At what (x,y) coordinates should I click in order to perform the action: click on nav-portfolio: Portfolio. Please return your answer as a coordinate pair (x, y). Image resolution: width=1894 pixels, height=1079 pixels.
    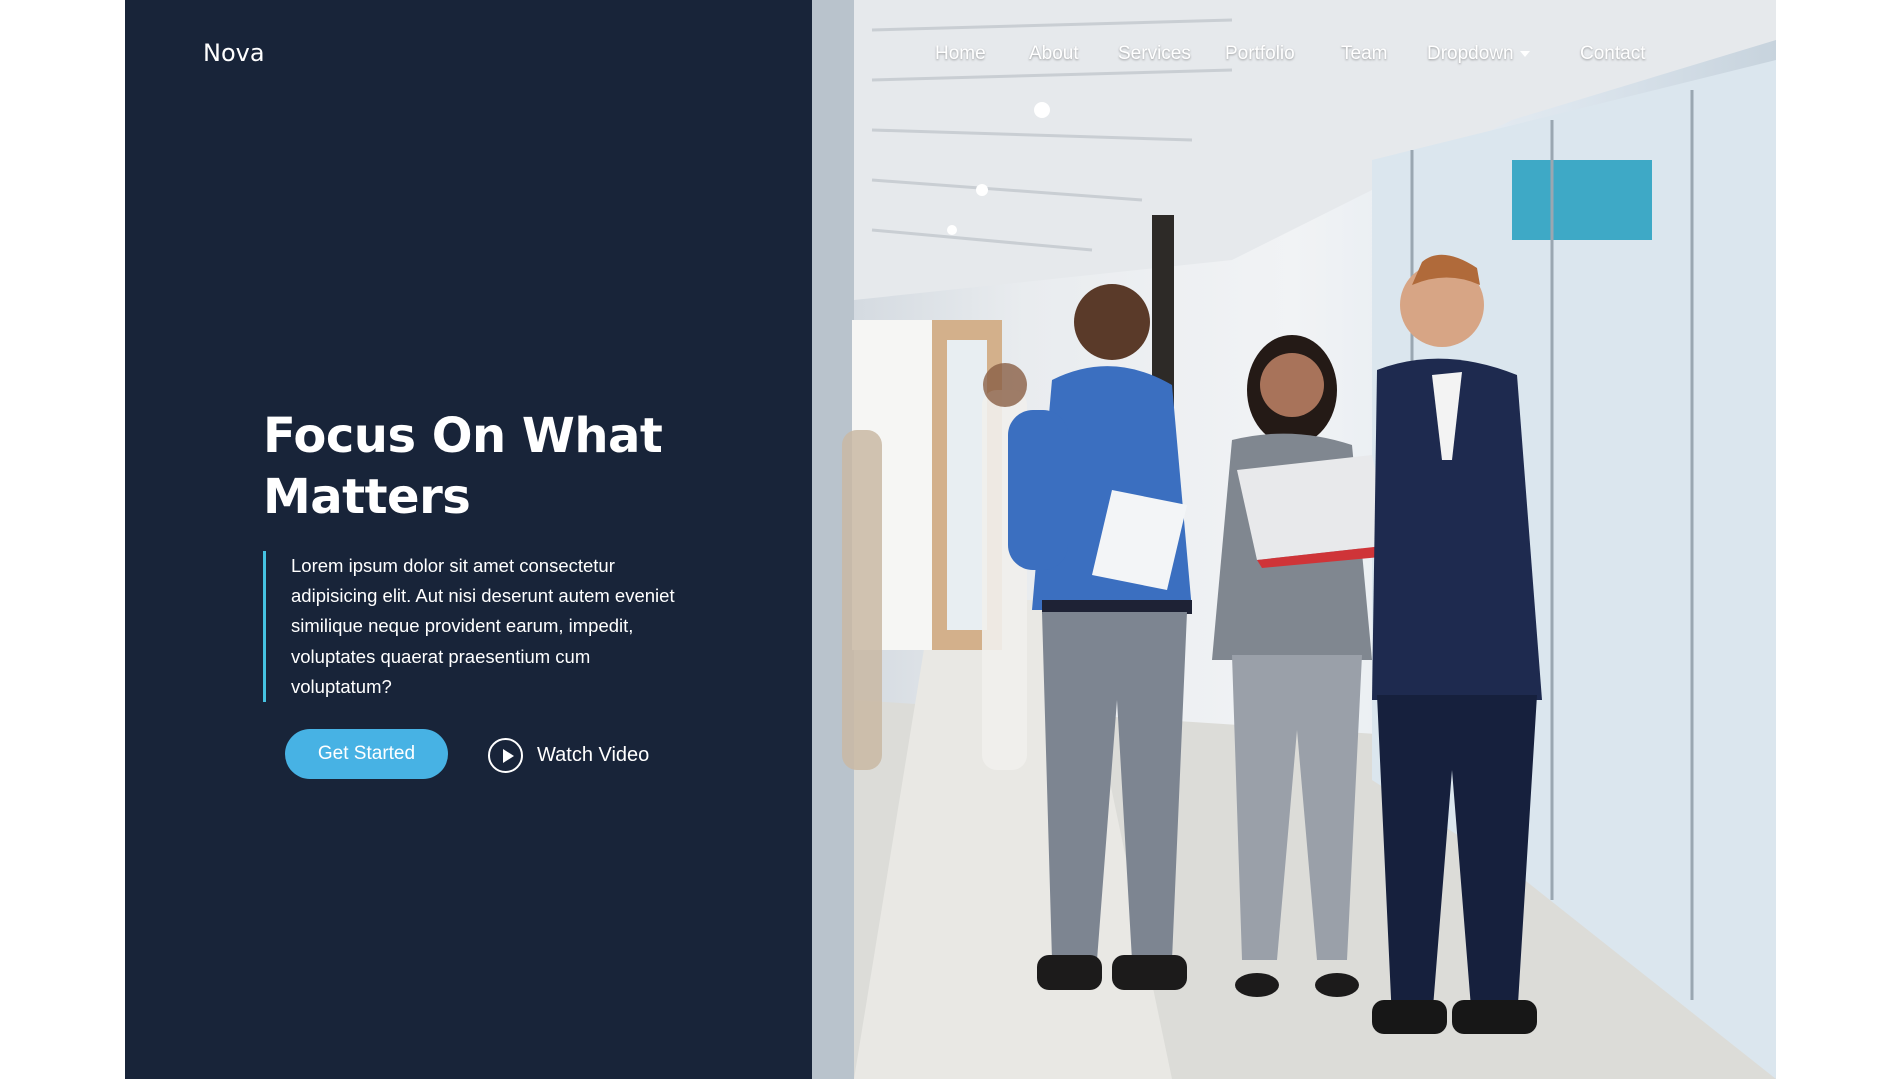
    Looking at the image, I should click on (1260, 54).